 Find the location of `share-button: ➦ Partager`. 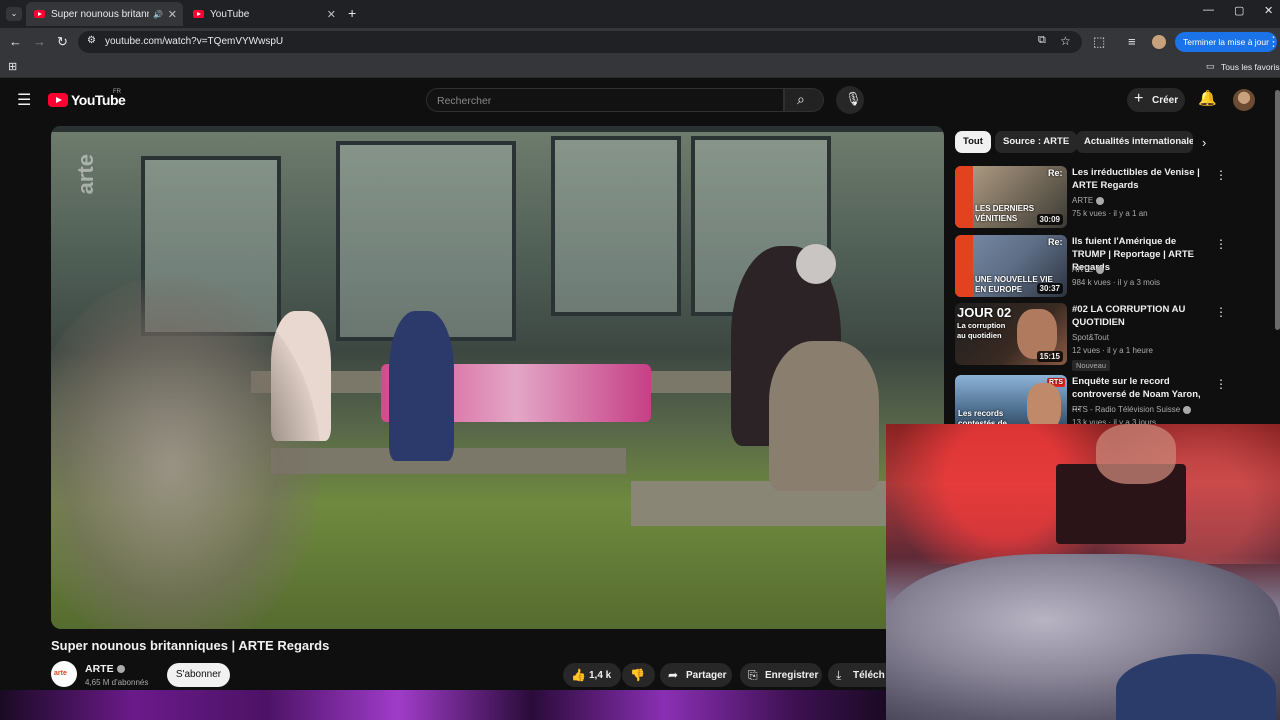

share-button: ➦ Partager is located at coordinates (696, 675).